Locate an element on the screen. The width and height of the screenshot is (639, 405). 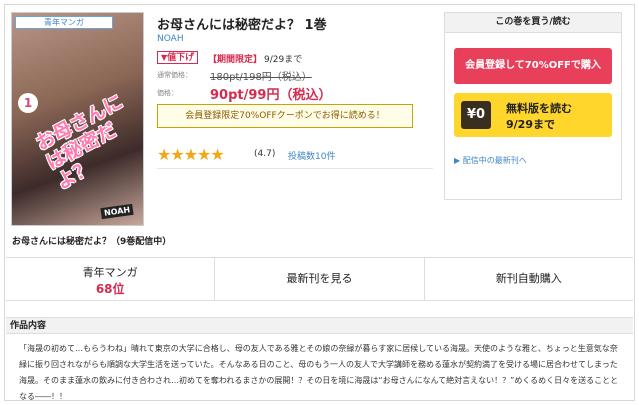
read-free-date: 9/29まで is located at coordinates (530, 124).